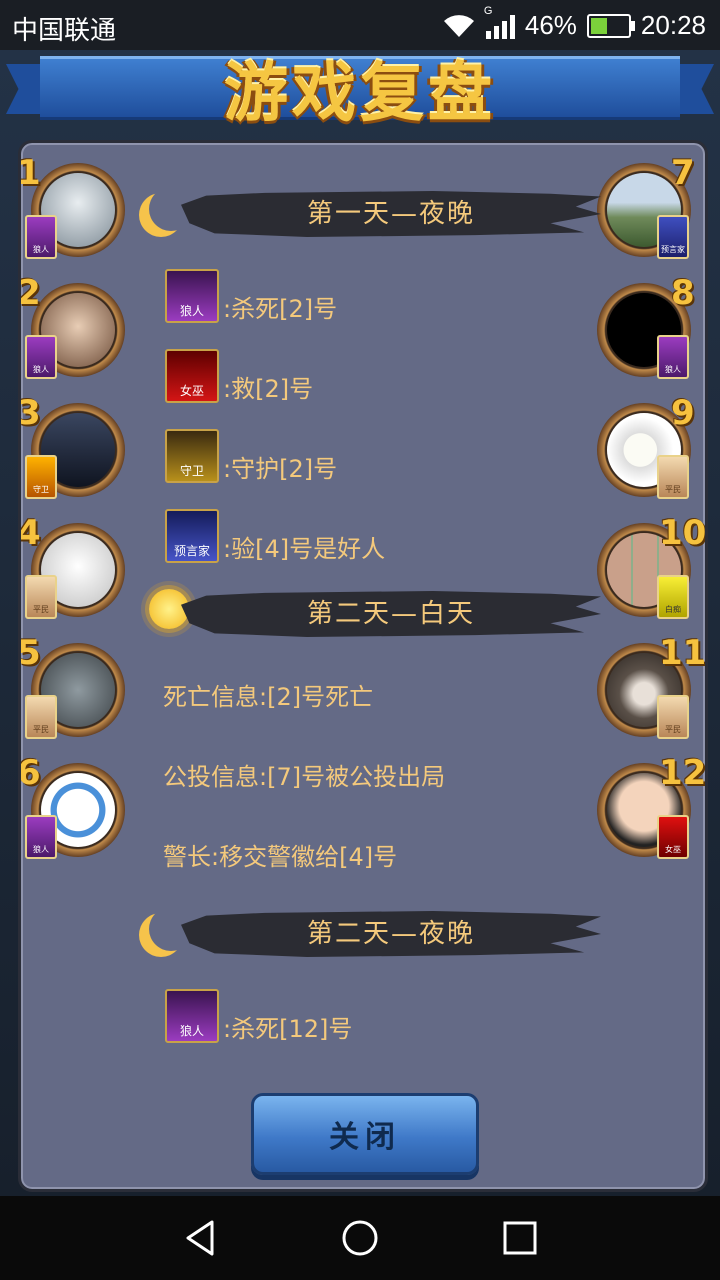  What do you see at coordinates (288, 1029) in the screenshot?
I see `action-text: :杀死[12]号` at bounding box center [288, 1029].